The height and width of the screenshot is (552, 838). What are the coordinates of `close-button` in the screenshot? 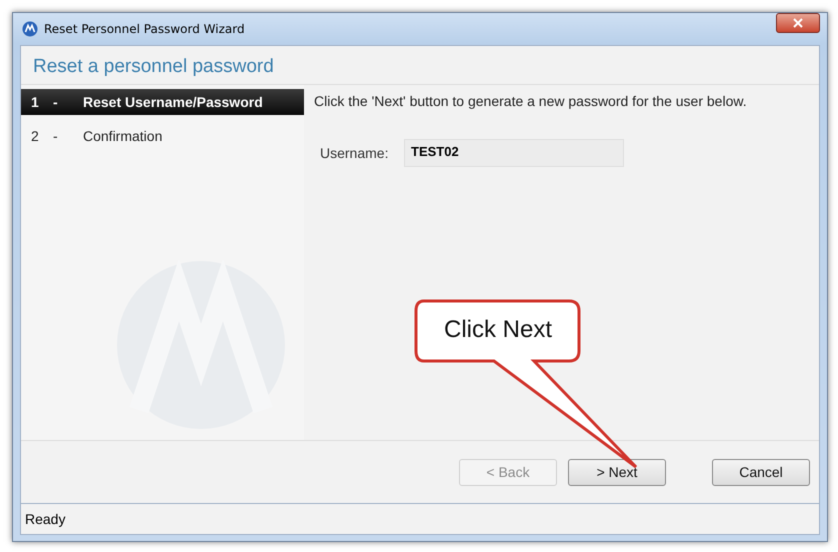 It's located at (798, 23).